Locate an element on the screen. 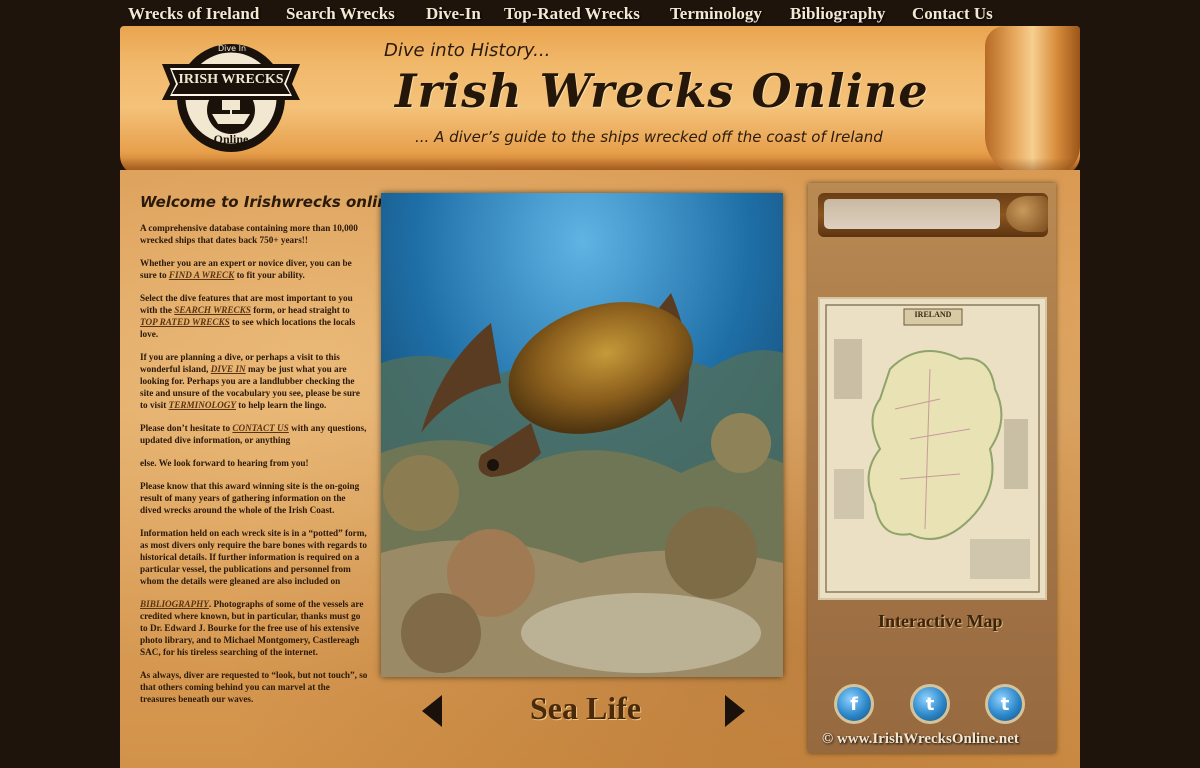 The height and width of the screenshot is (768, 1200). logo-top-text: Dive In is located at coordinates (232, 48).